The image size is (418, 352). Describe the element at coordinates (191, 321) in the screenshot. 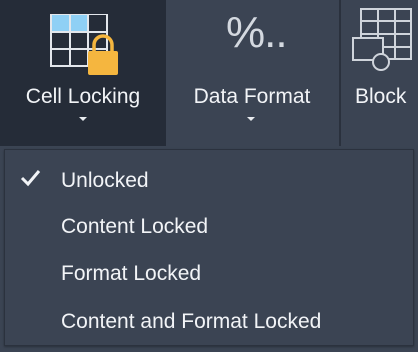

I see `menu-item-label: Content and Format Locked` at that location.